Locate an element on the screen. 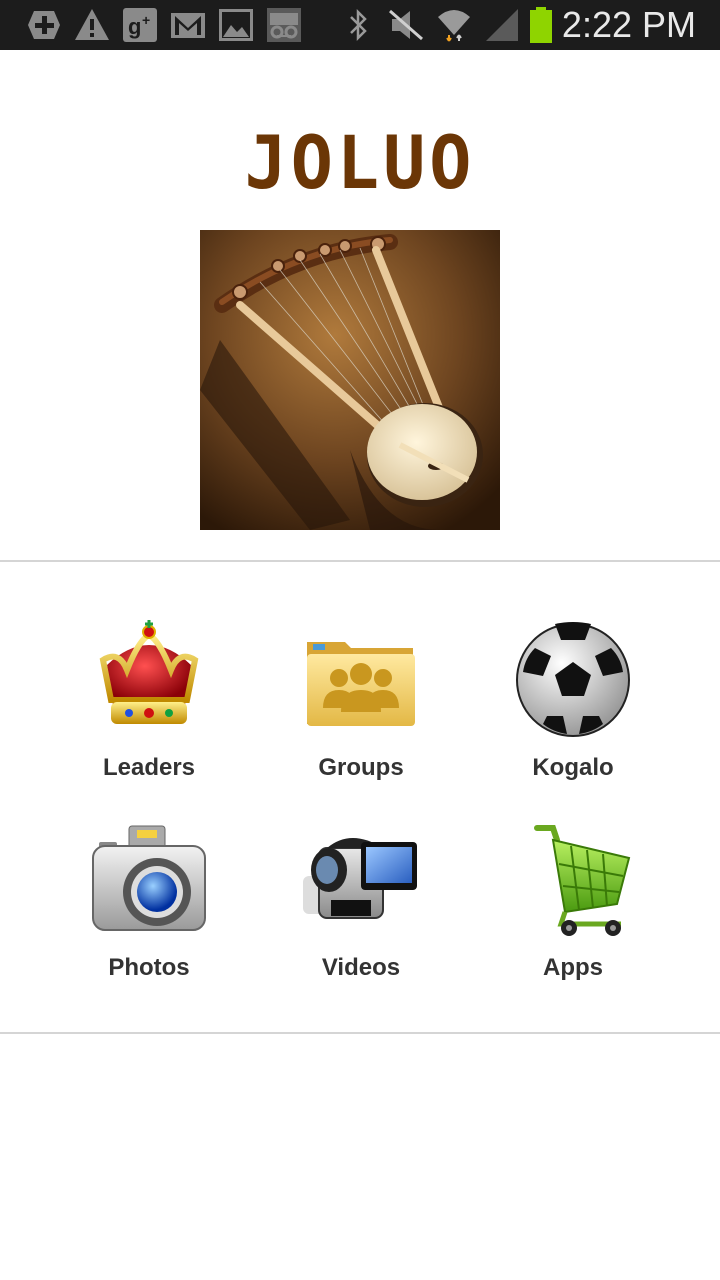  status-time: 2:22 PM is located at coordinates (628, 24).